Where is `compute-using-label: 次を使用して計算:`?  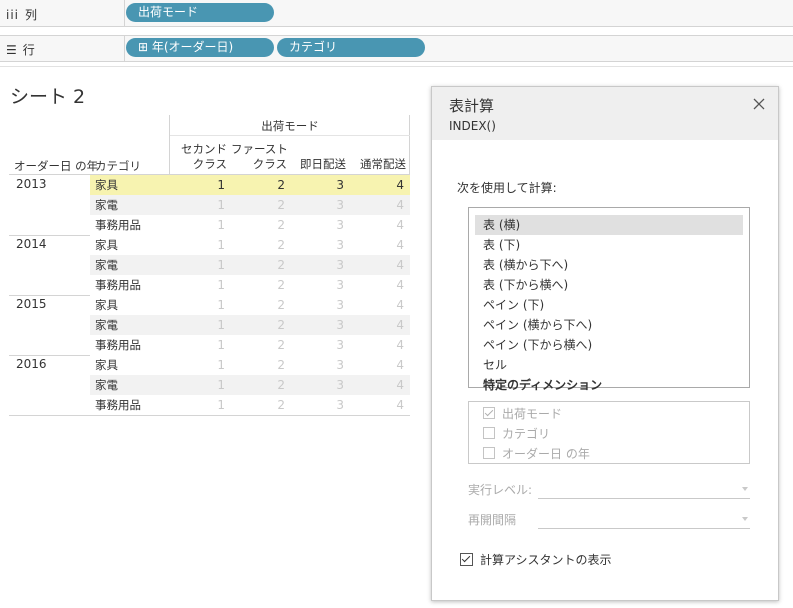
compute-using-label: 次を使用して計算: is located at coordinates (507, 188).